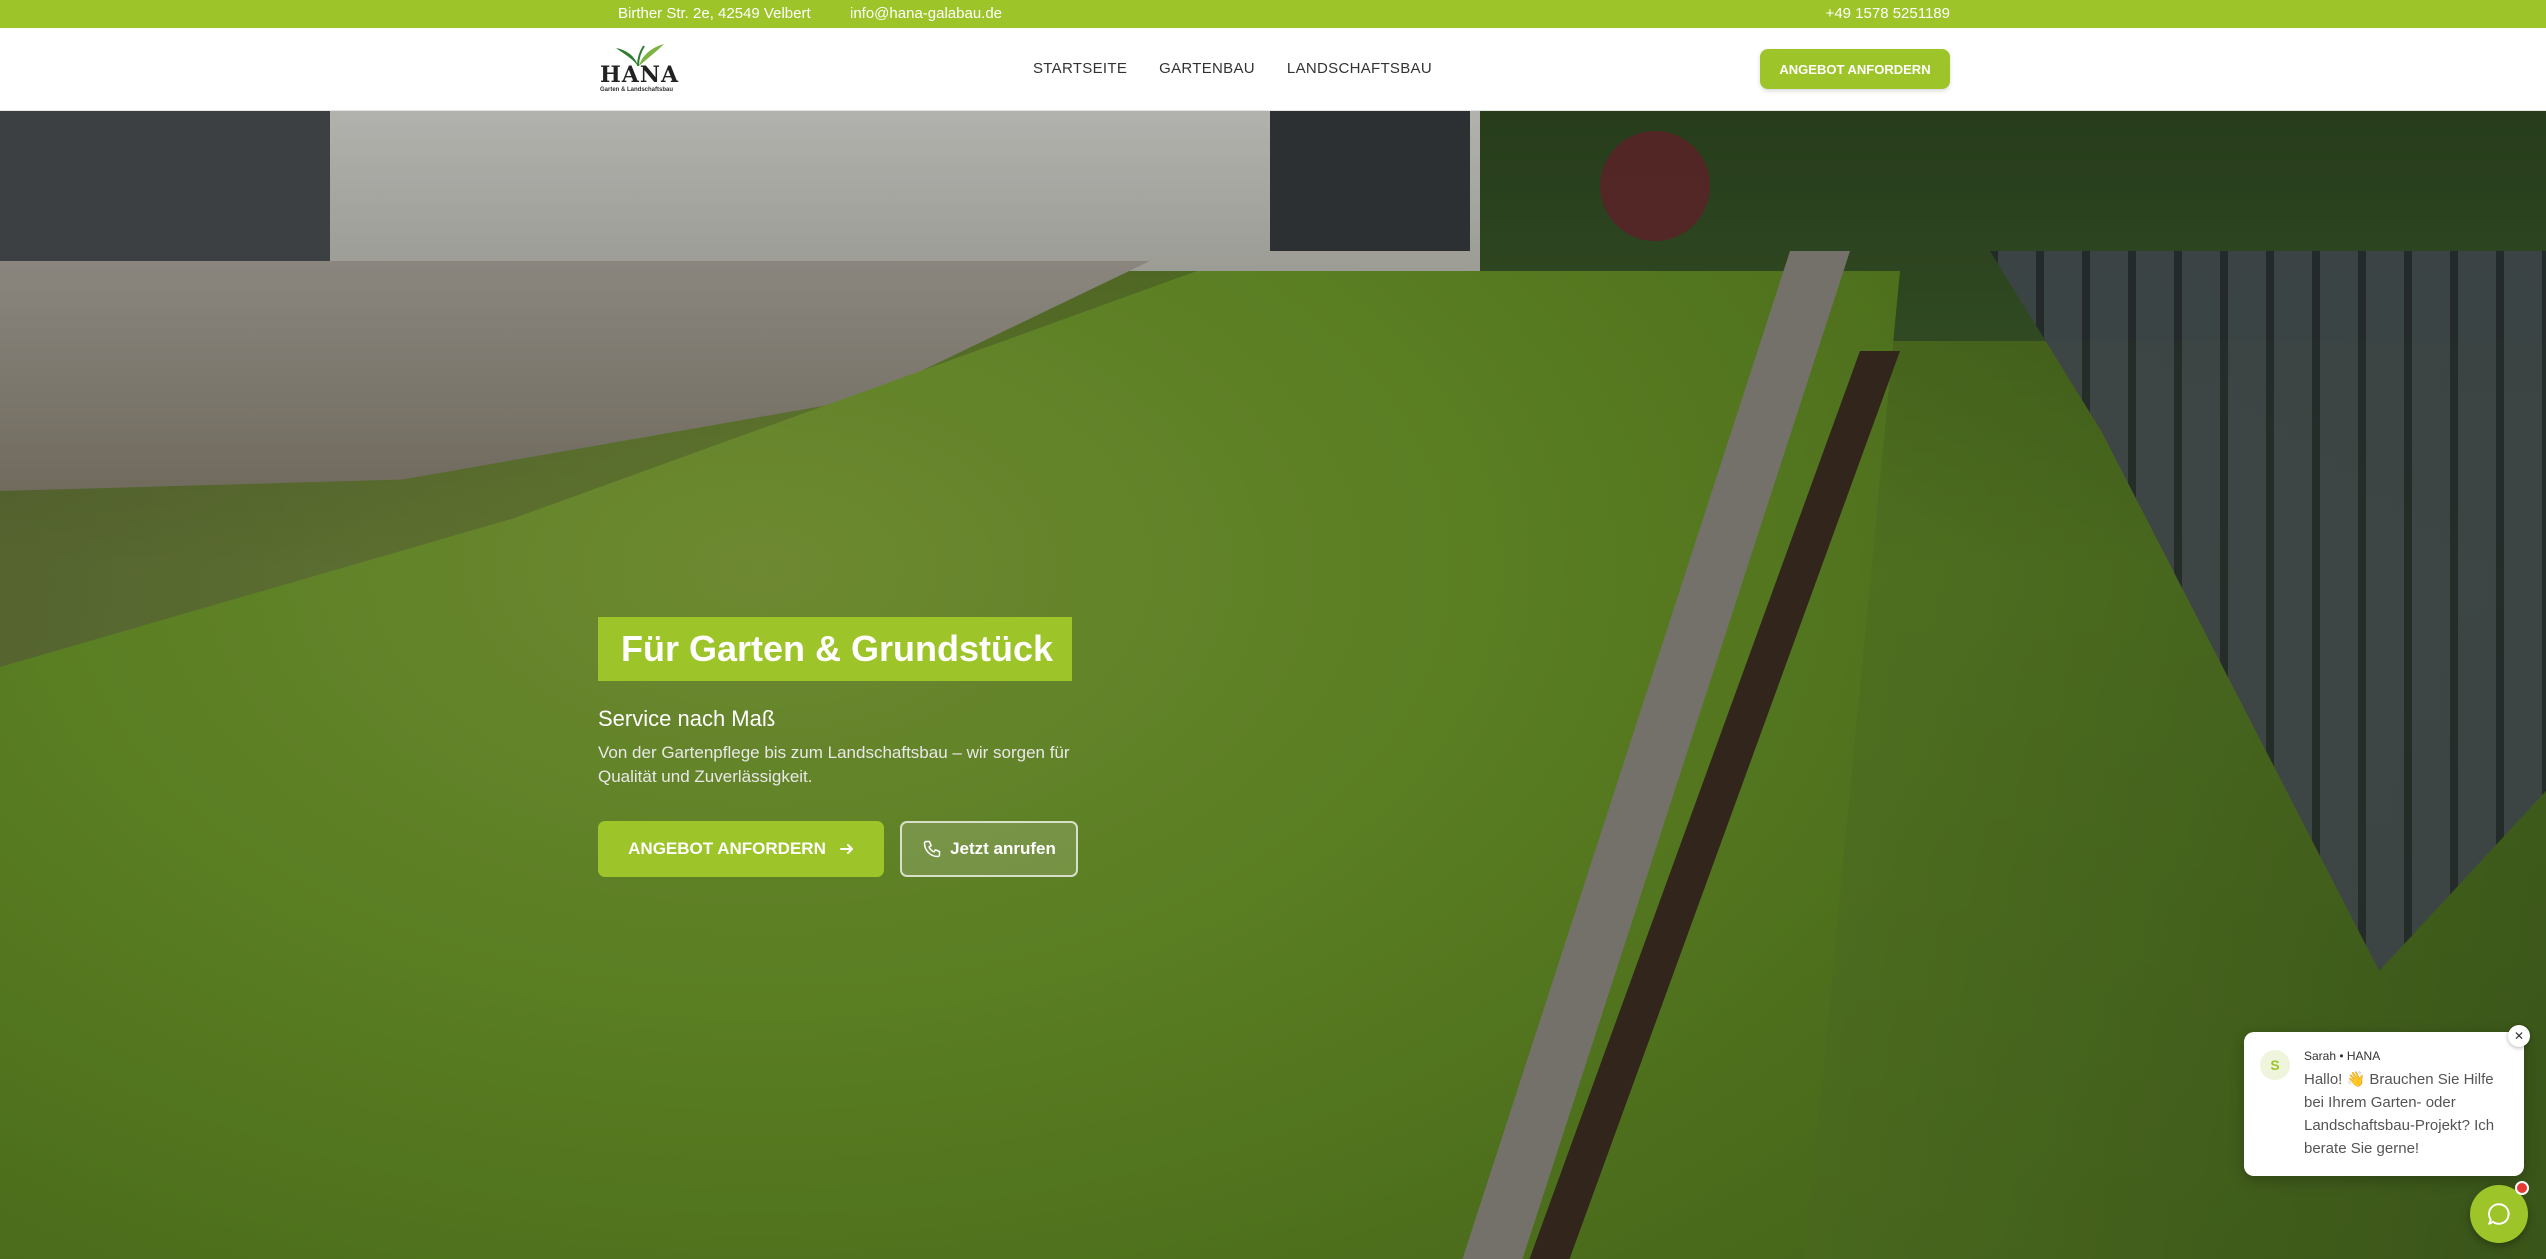 Image resolution: width=2546 pixels, height=1259 pixels. What do you see at coordinates (2499, 1214) in the screenshot?
I see `chat-bubble-icon` at bounding box center [2499, 1214].